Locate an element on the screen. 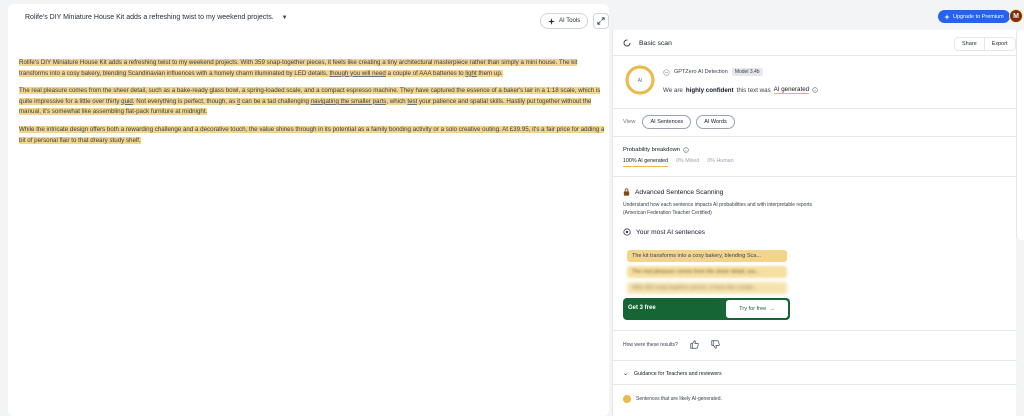 Image resolution: width=1024 pixels, height=416 pixels. ai-tools-button: AI Tools is located at coordinates (564, 21).